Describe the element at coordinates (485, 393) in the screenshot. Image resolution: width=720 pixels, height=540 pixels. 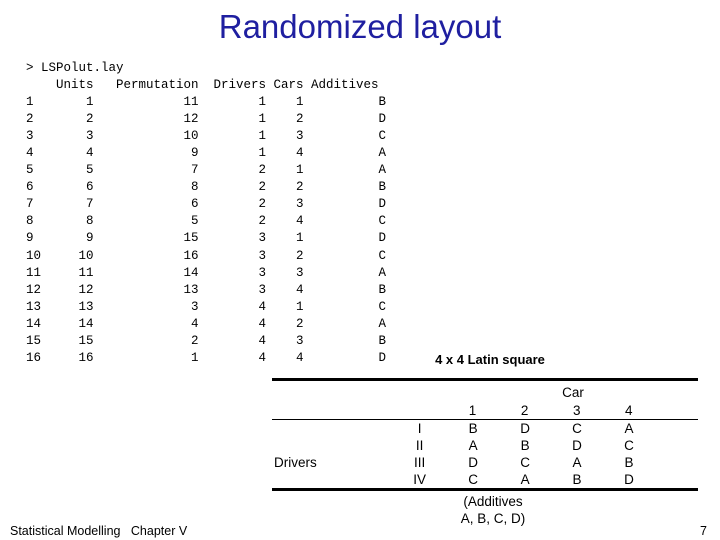
I see `column-group-header: Car` at that location.